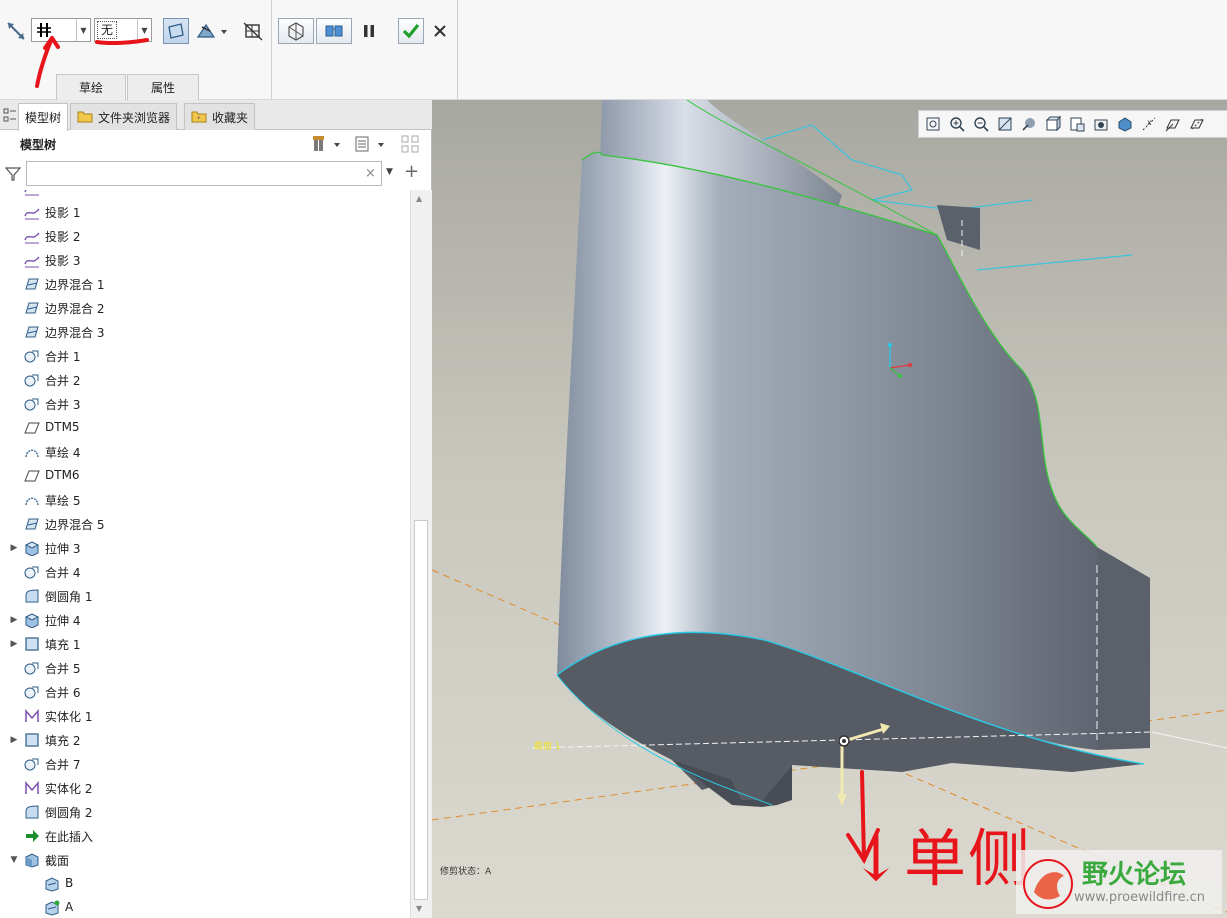  Describe the element at coordinates (1173, 124) in the screenshot. I see `plane-display-icon` at that location.